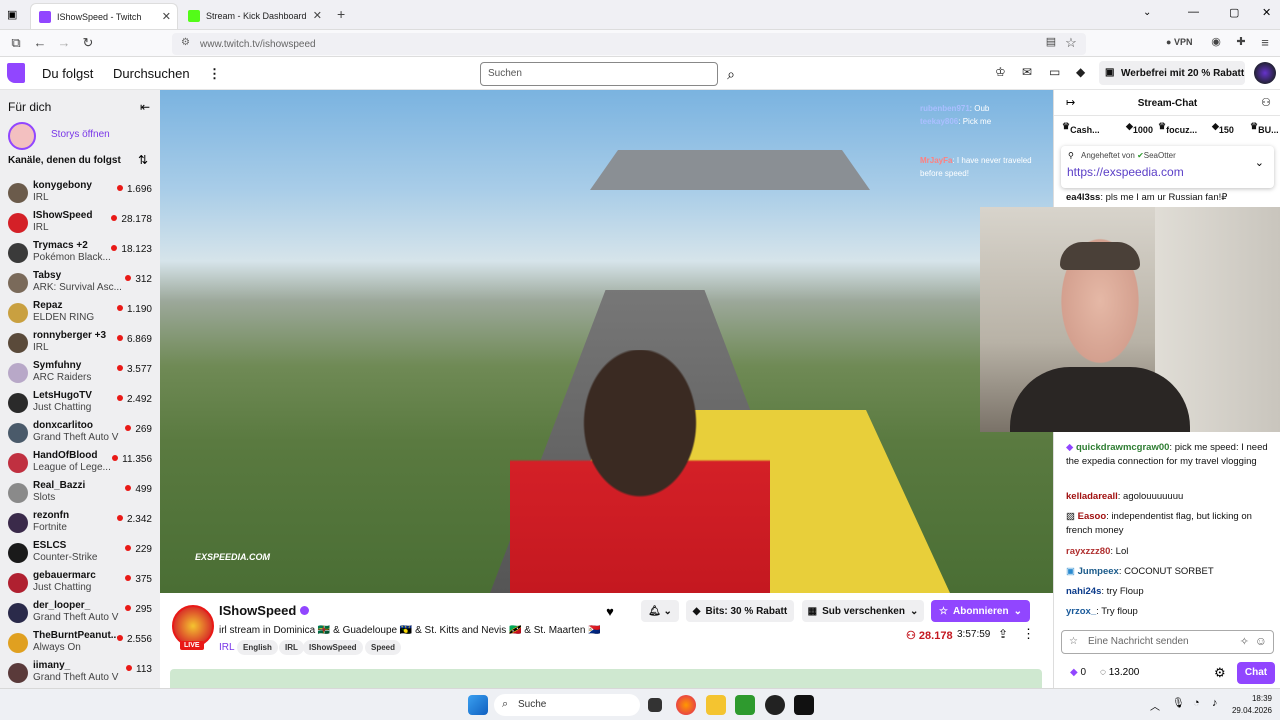 The width and height of the screenshot is (1280, 720). Describe the element at coordinates (1179, 42) in the screenshot. I see `vpn-button: ● VPN` at that location.